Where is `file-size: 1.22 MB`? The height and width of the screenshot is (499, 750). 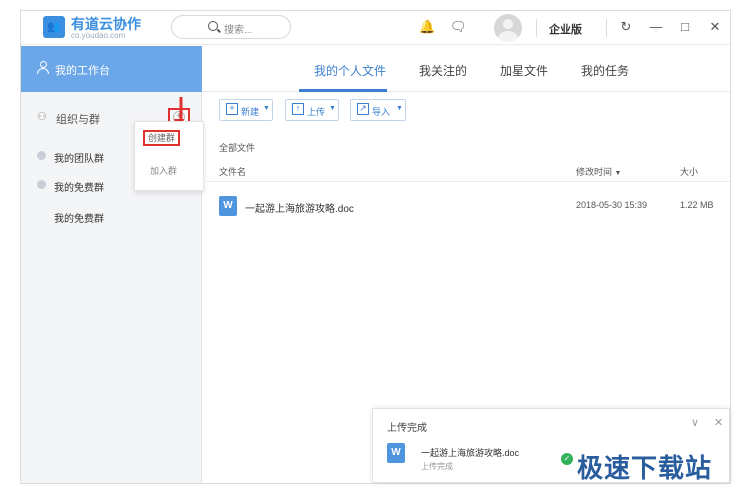 file-size: 1.22 MB is located at coordinates (697, 205).